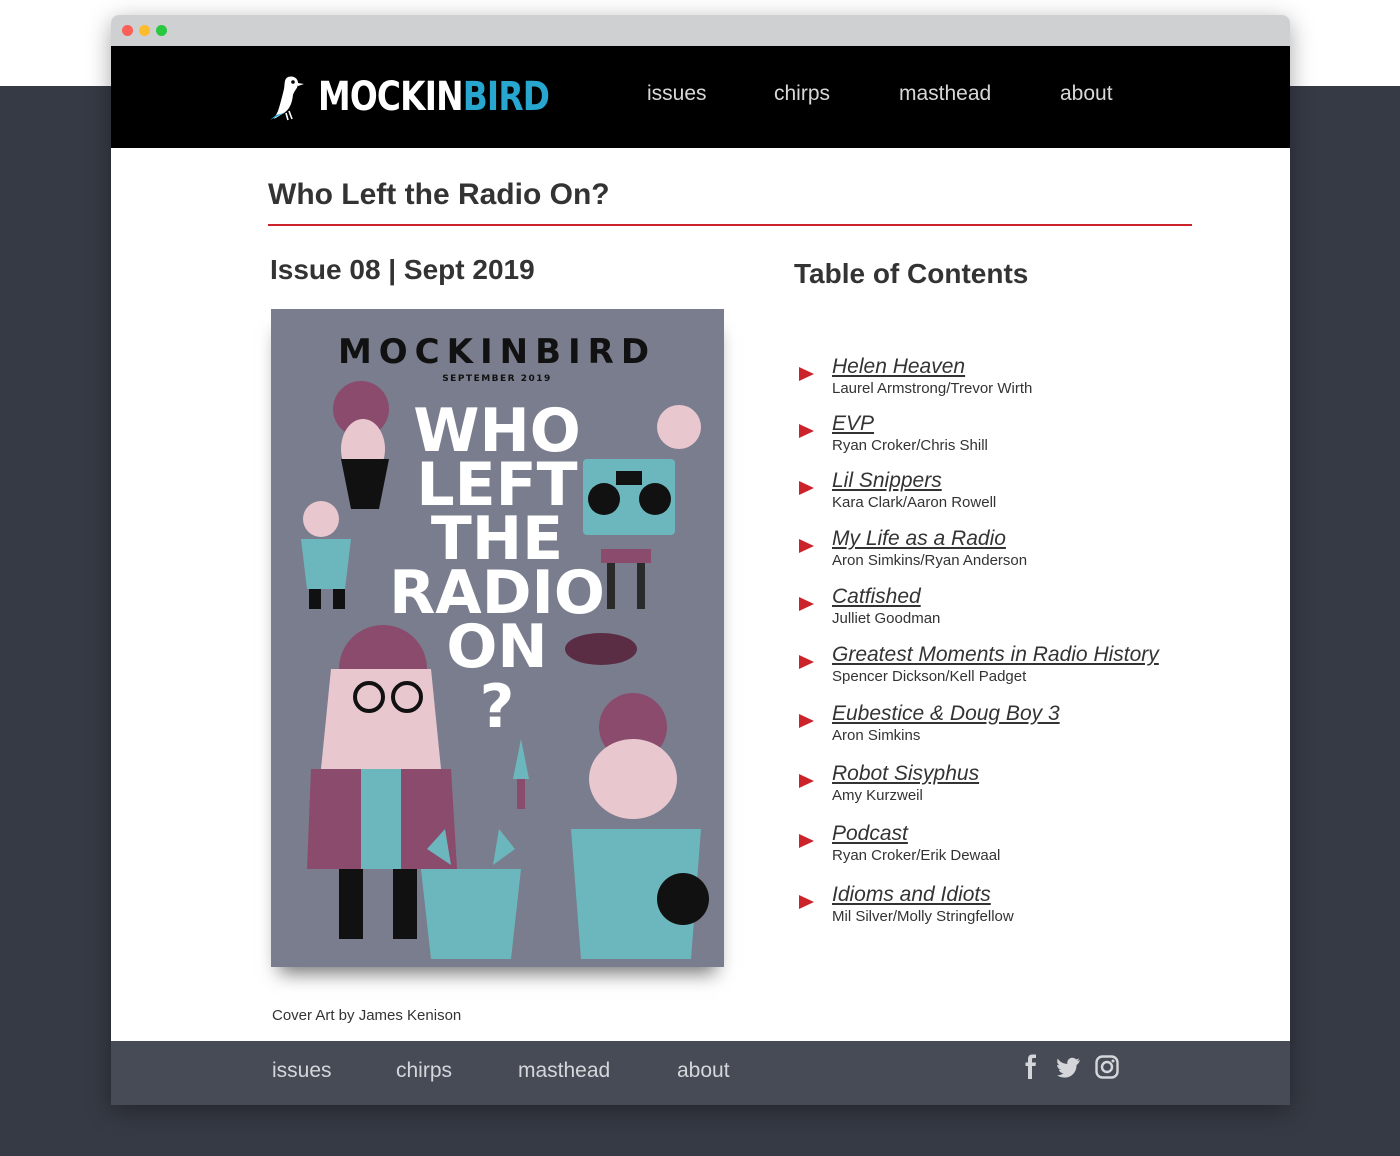 This screenshot has height=1156, width=1400. Describe the element at coordinates (886, 597) in the screenshot. I see `toc-title-link: Catfished` at that location.